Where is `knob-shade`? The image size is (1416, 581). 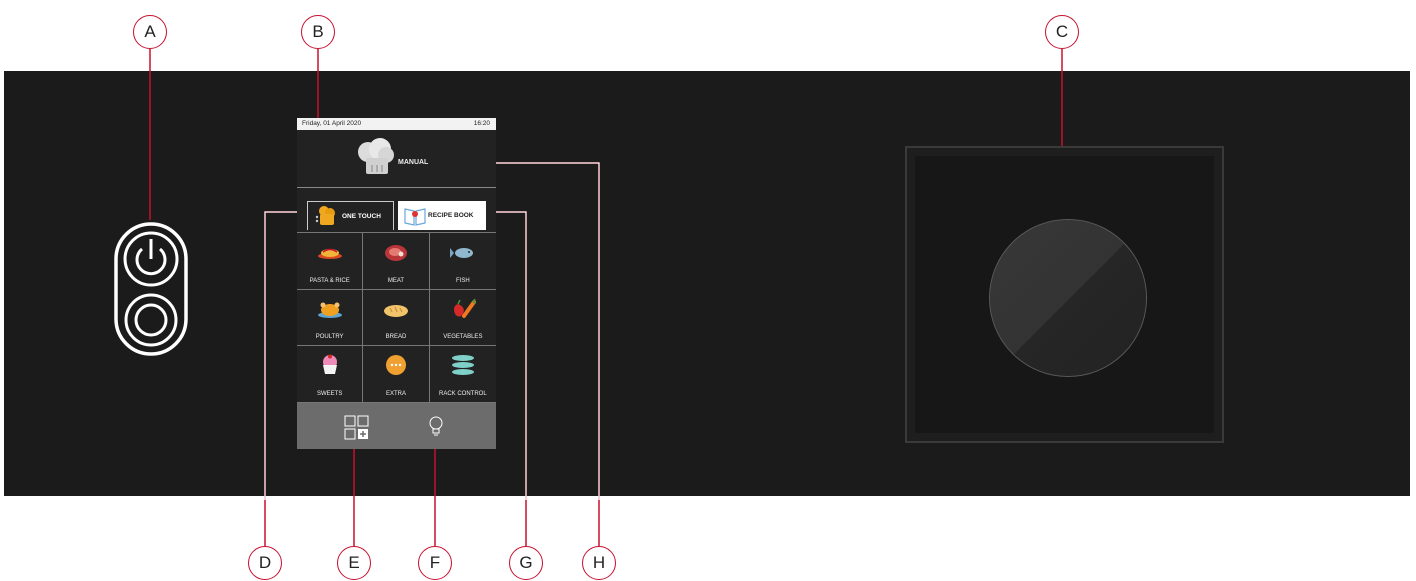 knob-shade is located at coordinates (1068, 298).